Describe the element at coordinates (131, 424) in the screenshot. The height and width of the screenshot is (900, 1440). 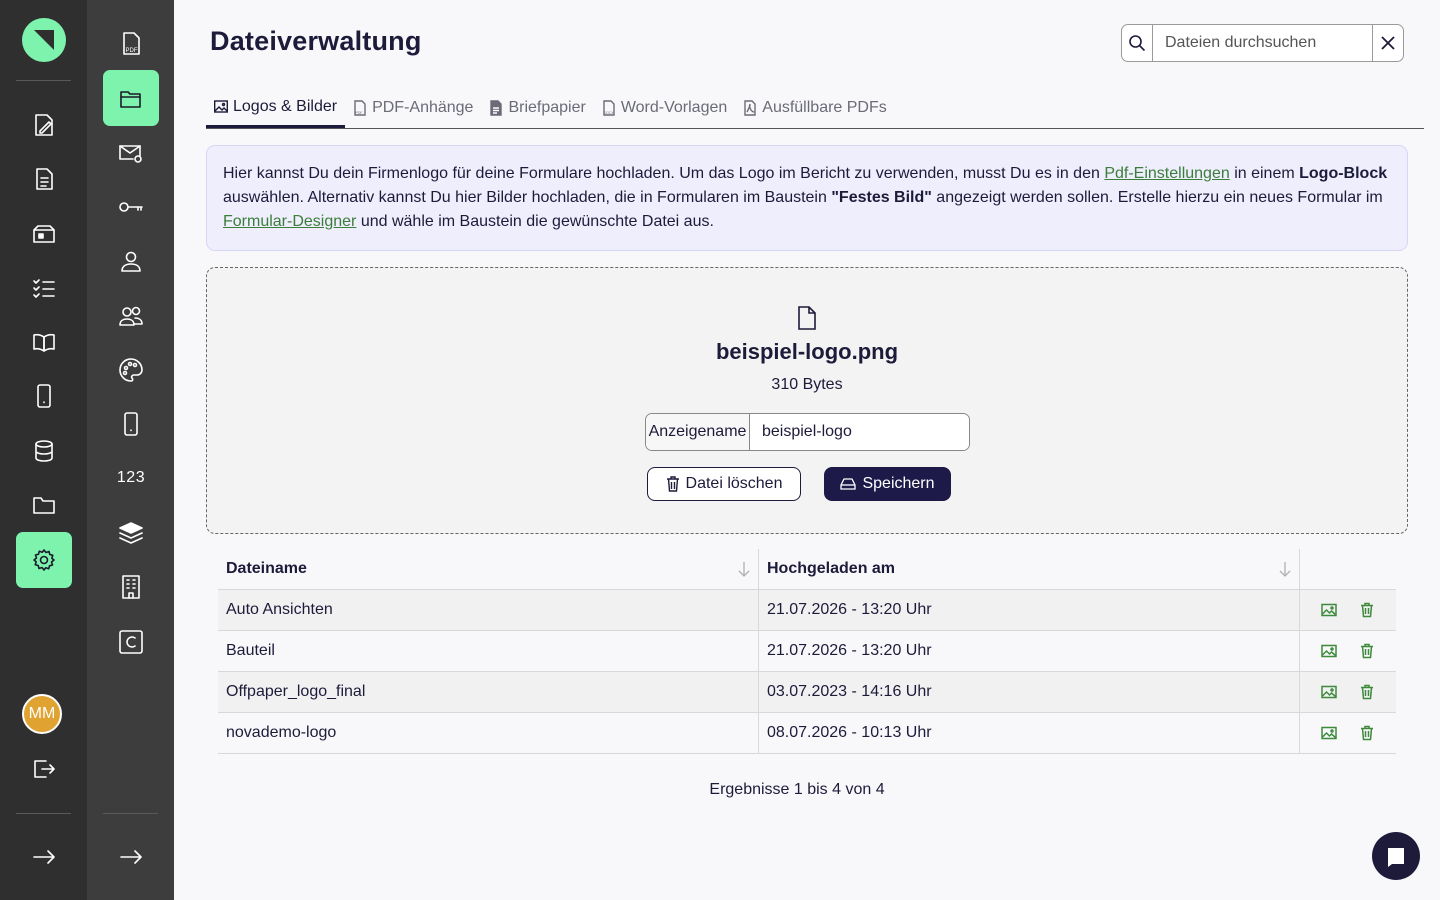
I see `device-icon` at that location.